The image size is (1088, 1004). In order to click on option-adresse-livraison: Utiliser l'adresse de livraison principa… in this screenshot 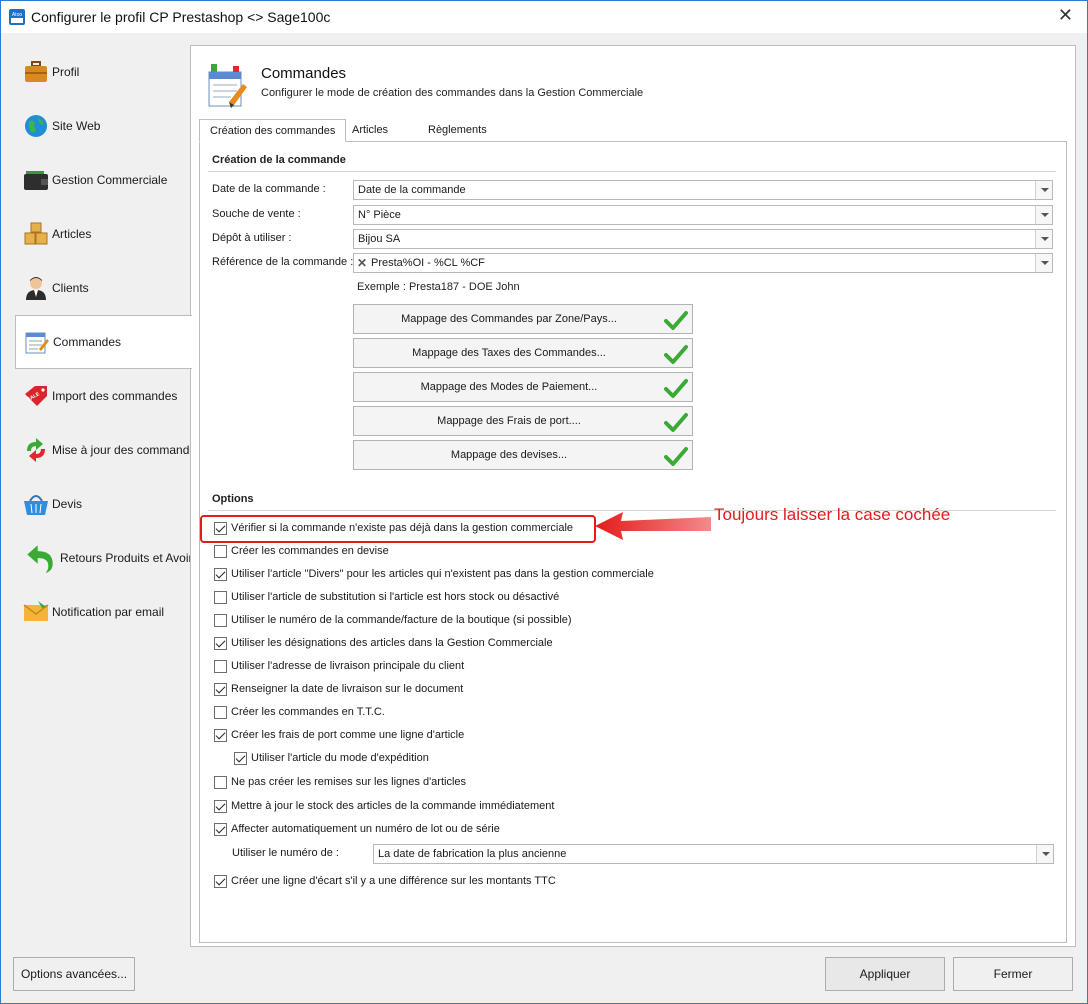, I will do `click(339, 666)`.